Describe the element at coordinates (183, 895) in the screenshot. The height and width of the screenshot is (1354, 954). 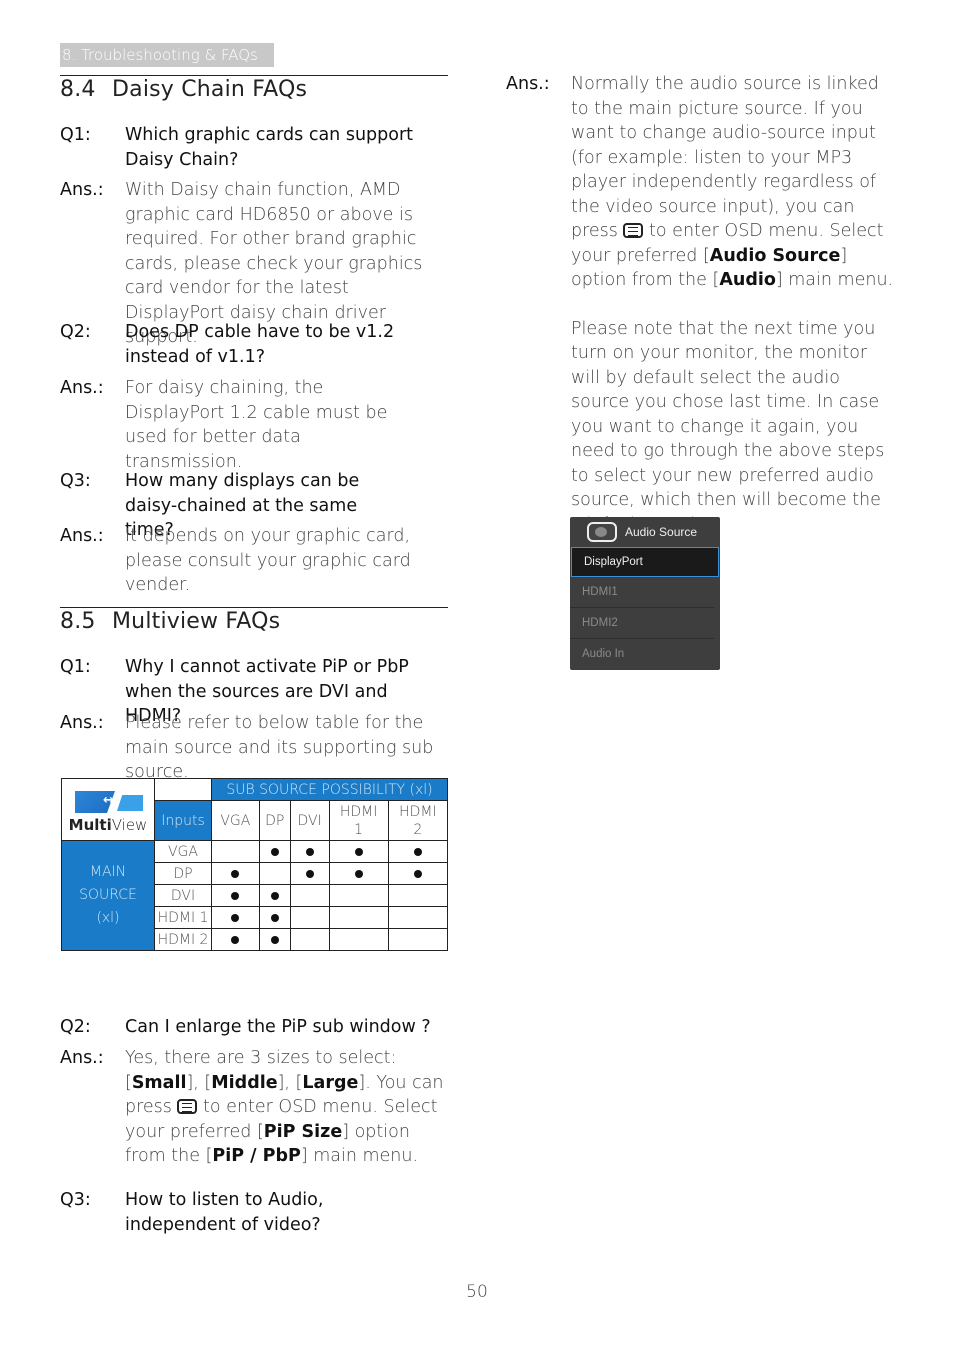
I see `row-header: DVI` at that location.